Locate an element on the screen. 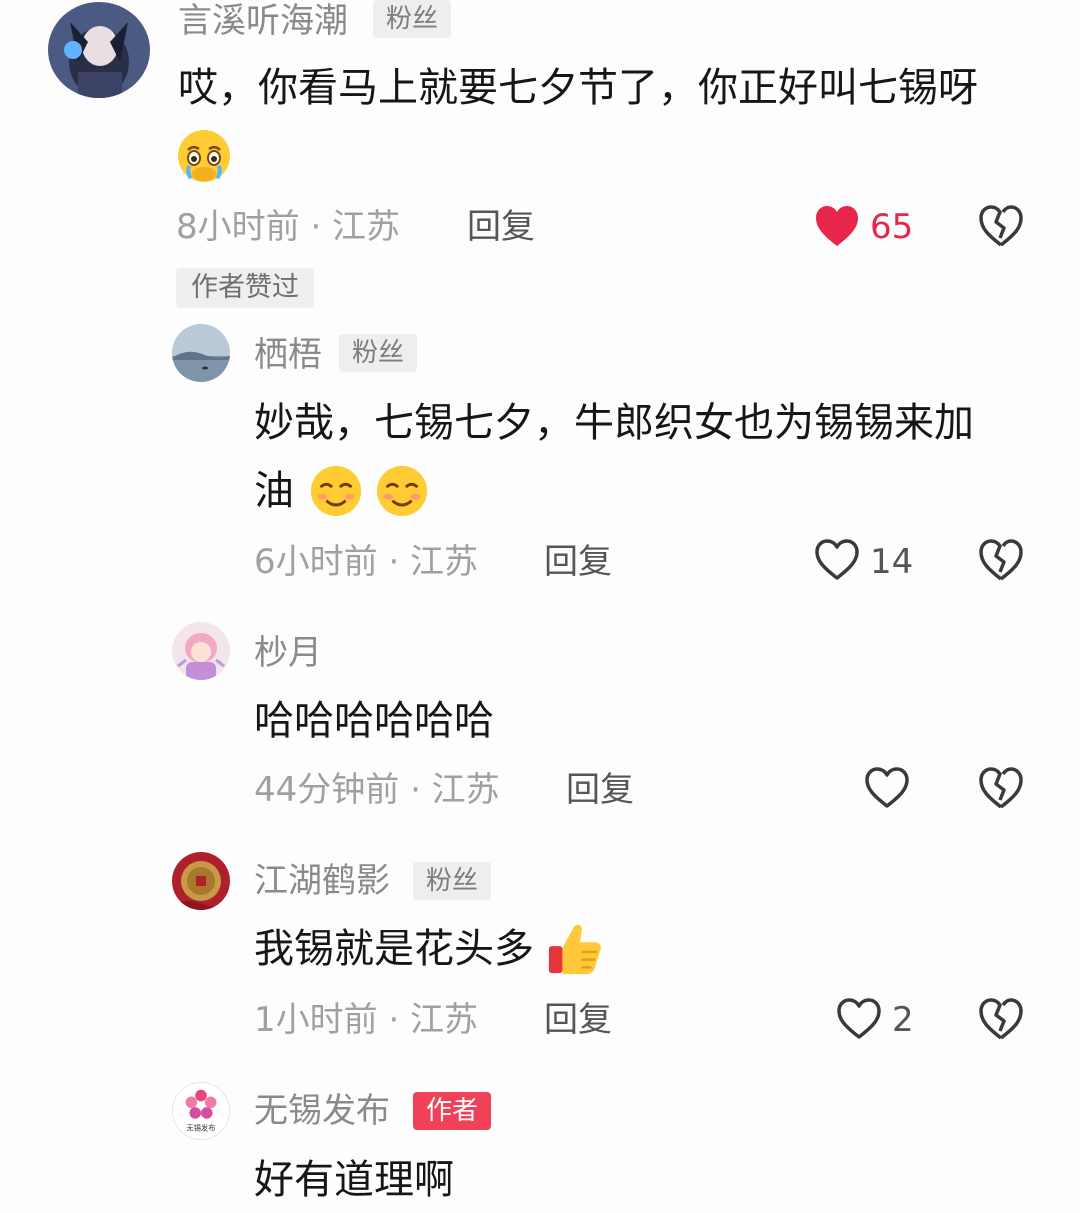 The width and height of the screenshot is (1080, 1213). comment-text-line2: 油 is located at coordinates (341, 492).